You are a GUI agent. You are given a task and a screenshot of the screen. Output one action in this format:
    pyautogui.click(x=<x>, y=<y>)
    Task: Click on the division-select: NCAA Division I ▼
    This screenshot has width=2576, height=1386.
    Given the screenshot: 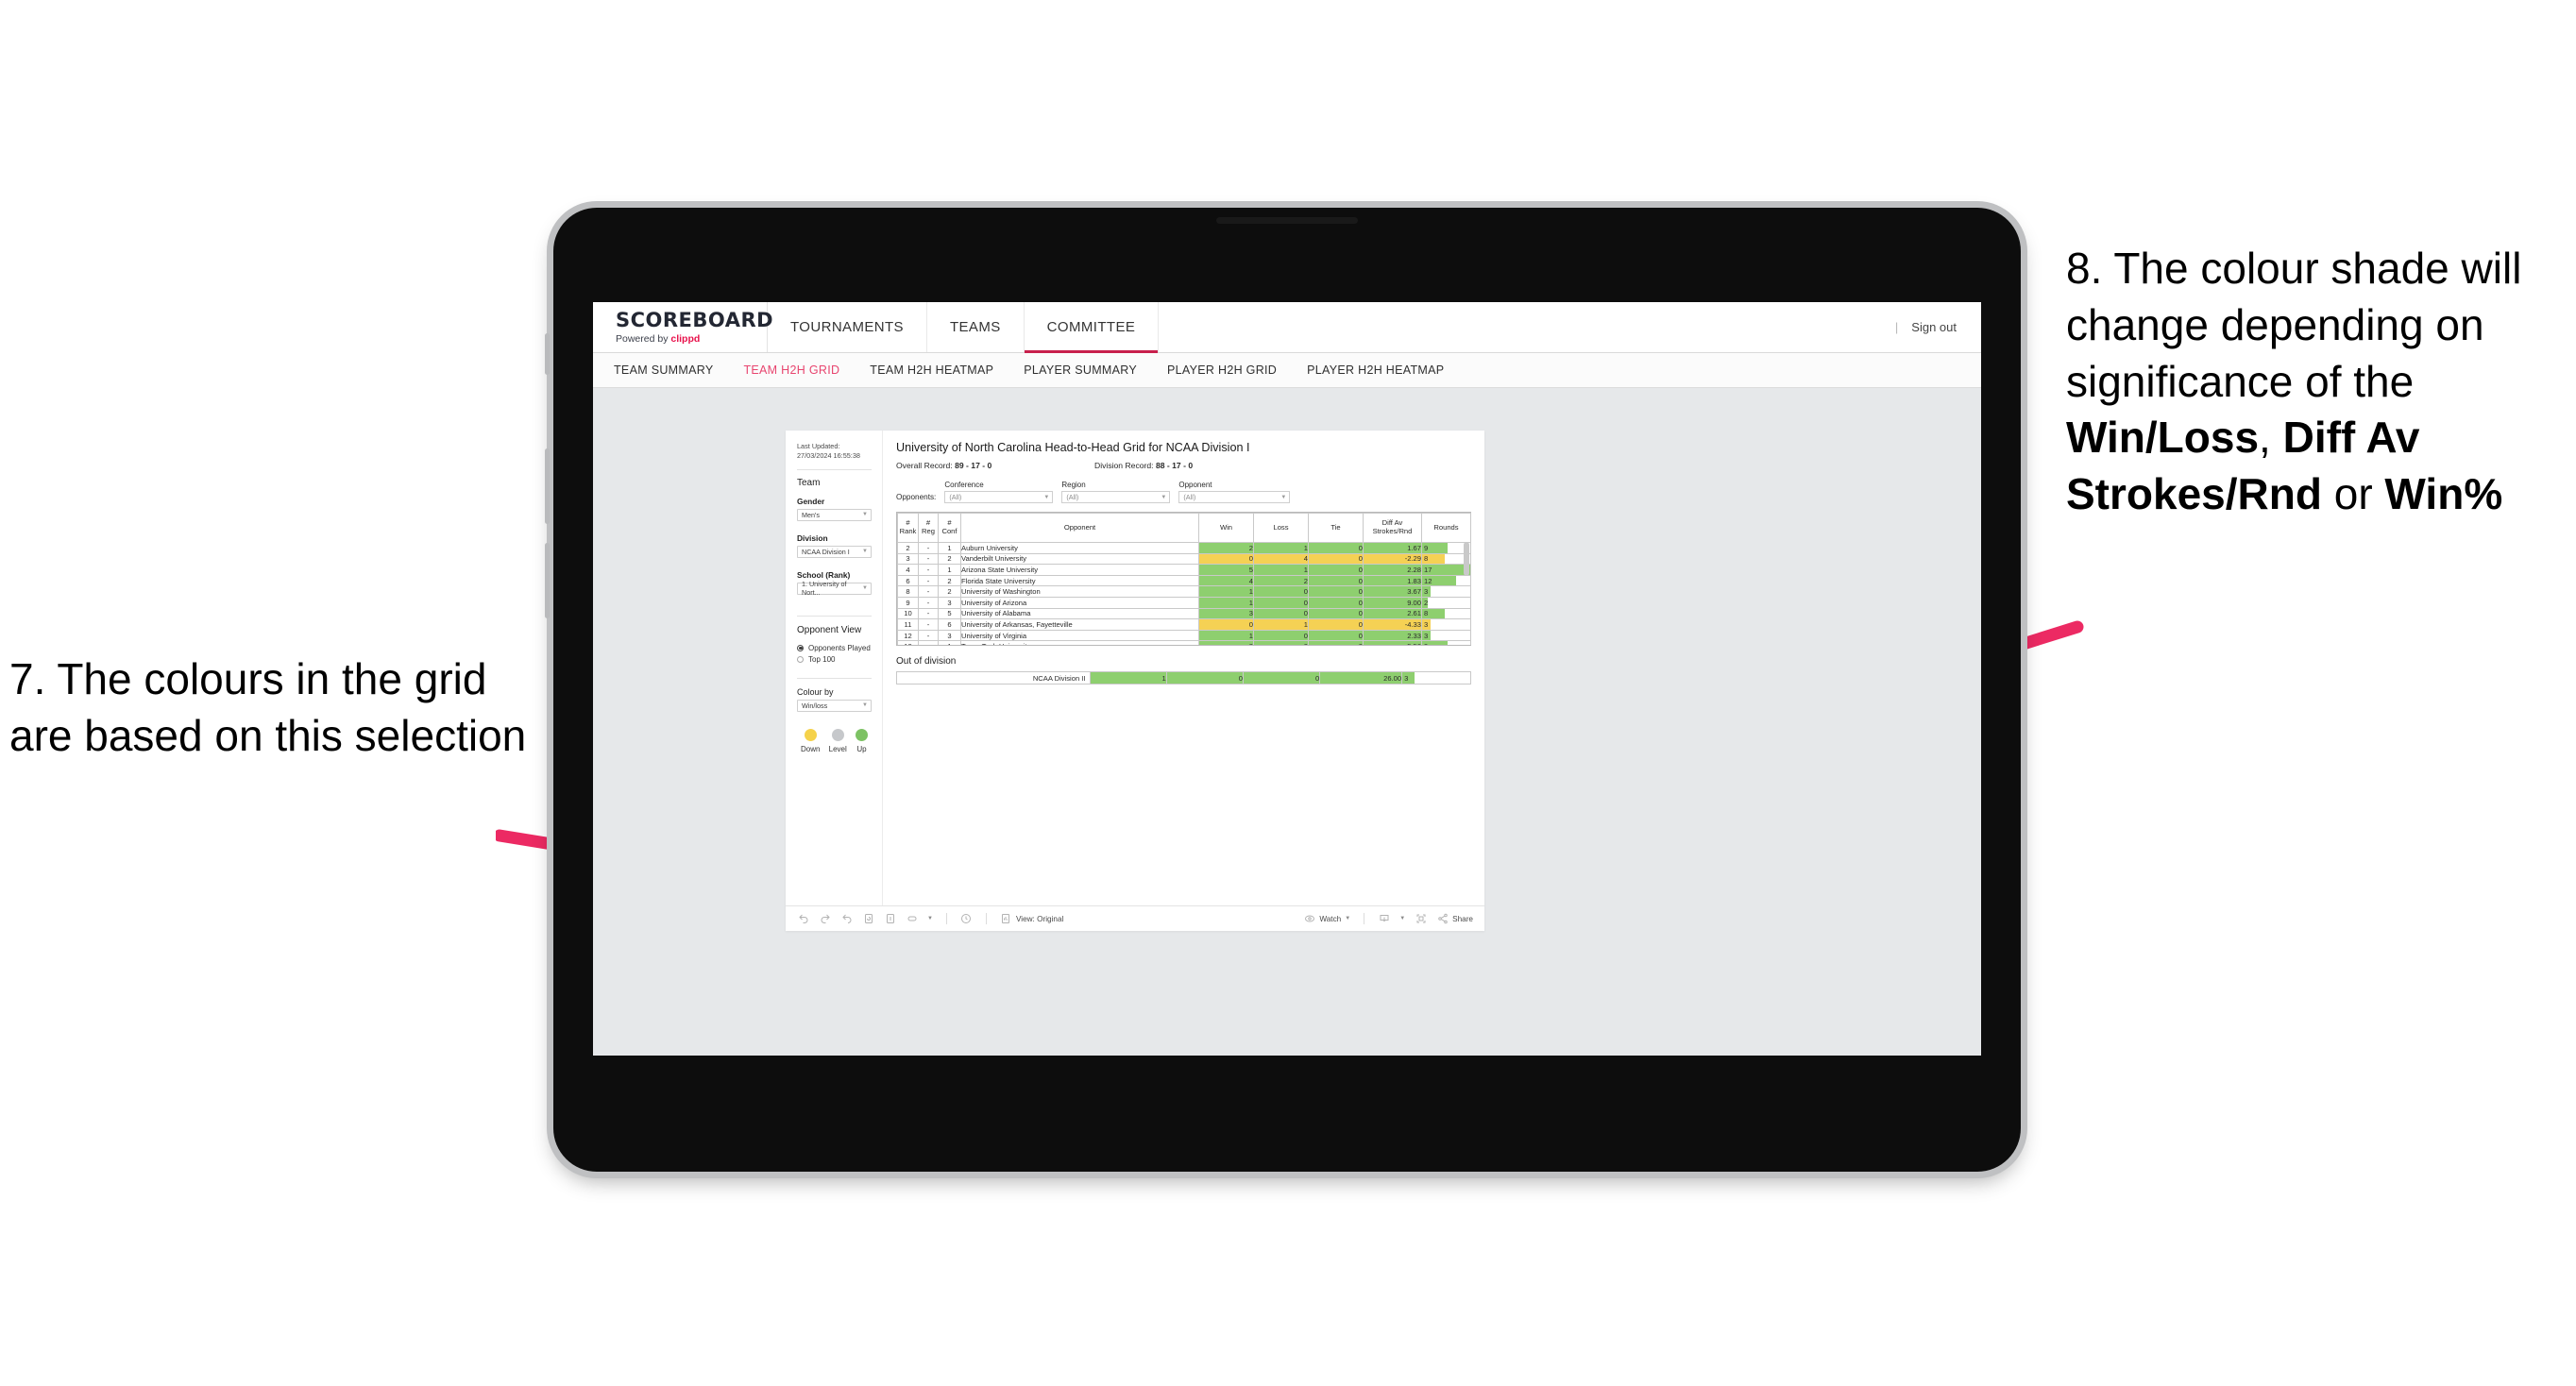 What is the action you would take?
    pyautogui.click(x=834, y=551)
    